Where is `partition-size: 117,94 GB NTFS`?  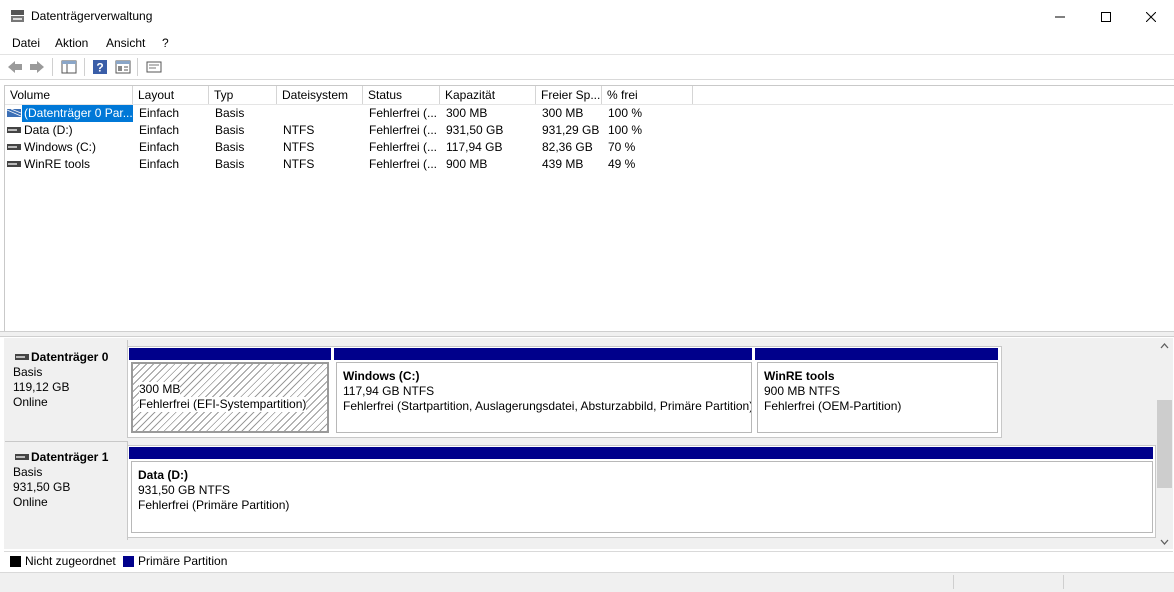
partition-size: 117,94 GB NTFS is located at coordinates (389, 391).